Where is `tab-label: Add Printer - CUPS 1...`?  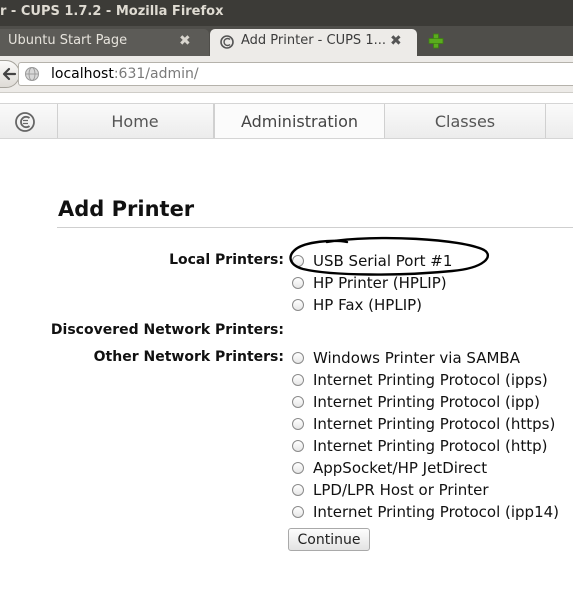
tab-label: Add Printer - CUPS 1... is located at coordinates (313, 40).